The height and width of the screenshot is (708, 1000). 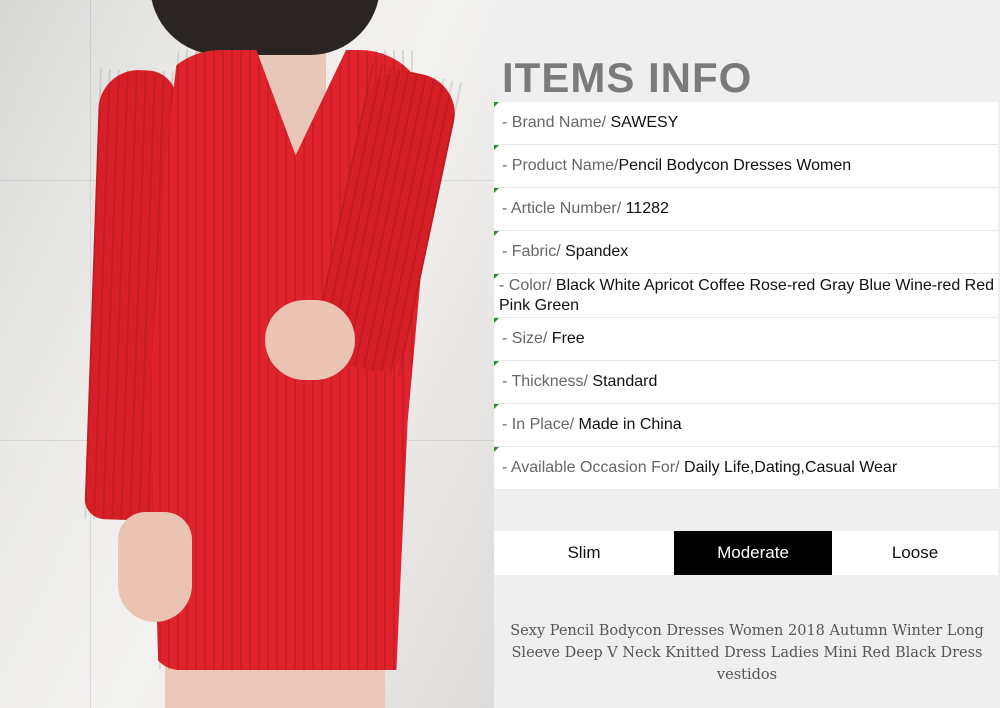 What do you see at coordinates (155, 567) in the screenshot?
I see `model-left-hand` at bounding box center [155, 567].